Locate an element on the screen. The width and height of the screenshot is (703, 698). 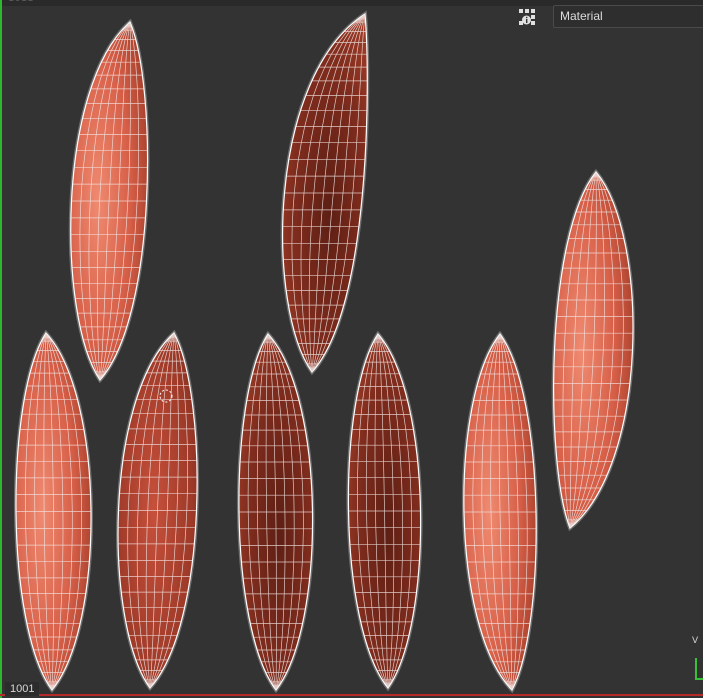
viewport-bottom-border is located at coordinates (351, 695).